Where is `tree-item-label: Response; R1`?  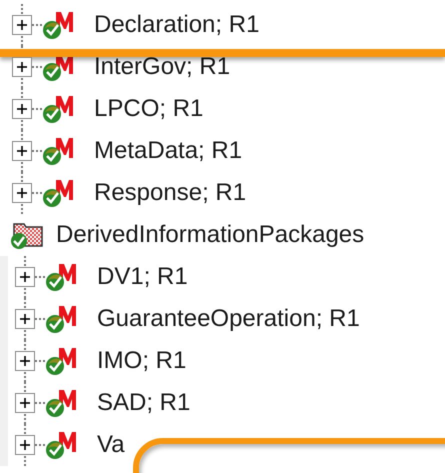
tree-item-label: Response; R1 is located at coordinates (170, 193).